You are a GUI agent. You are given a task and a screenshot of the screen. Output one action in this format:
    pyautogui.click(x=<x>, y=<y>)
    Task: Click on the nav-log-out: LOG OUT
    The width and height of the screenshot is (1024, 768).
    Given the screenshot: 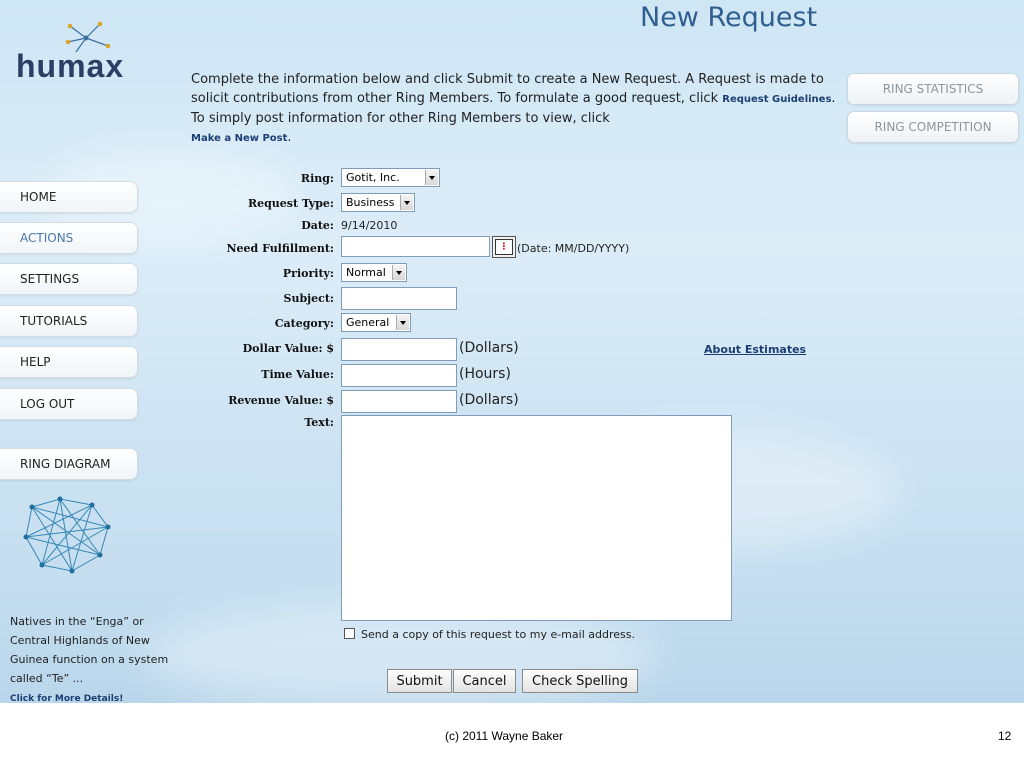 What is the action you would take?
    pyautogui.click(x=69, y=404)
    